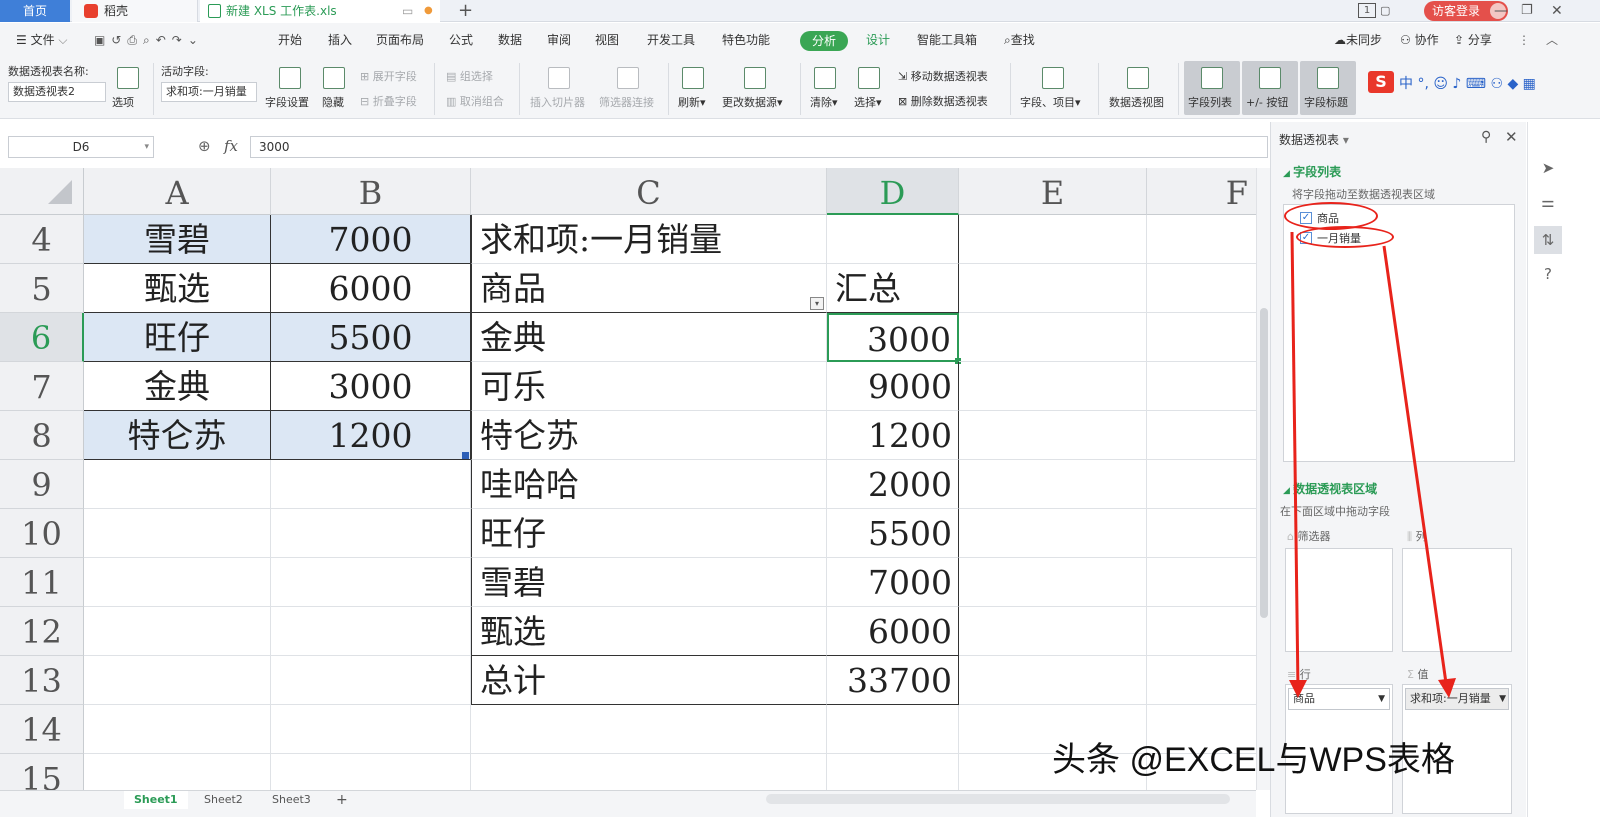  Describe the element at coordinates (1298, 689) in the screenshot. I see `annotation-arrowhead-rows` at that location.